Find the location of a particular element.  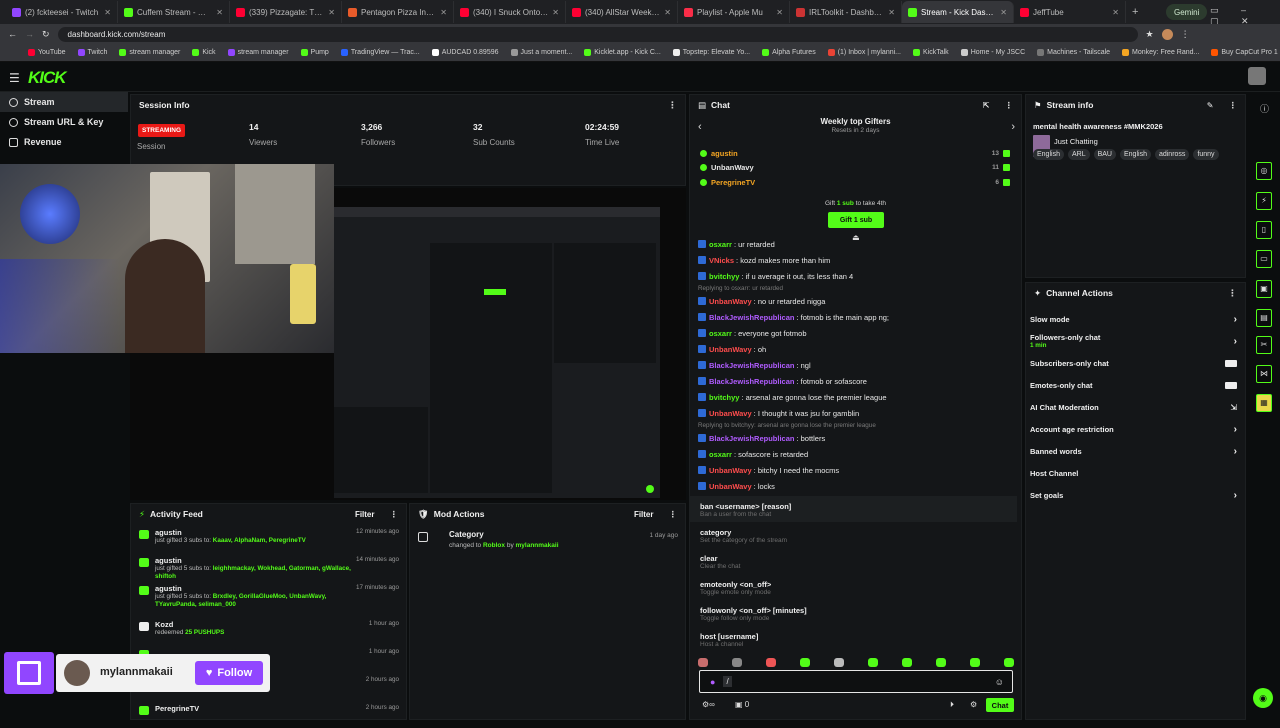

doc-rail-icon: ▤ is located at coordinates (1264, 318).